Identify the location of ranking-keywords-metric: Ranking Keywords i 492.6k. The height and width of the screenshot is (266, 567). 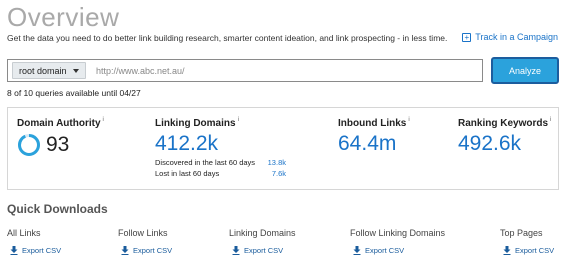
(504, 136).